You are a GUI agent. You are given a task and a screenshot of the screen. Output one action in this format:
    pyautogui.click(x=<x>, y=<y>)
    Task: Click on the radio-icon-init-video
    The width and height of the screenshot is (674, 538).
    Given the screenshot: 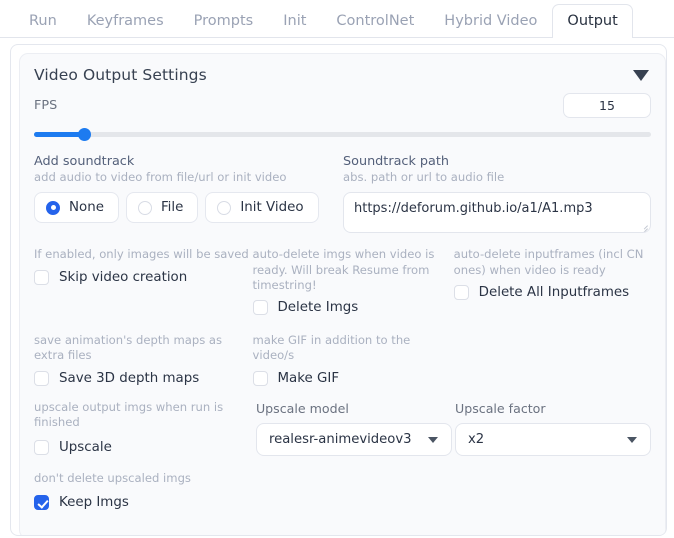 What is the action you would take?
    pyautogui.click(x=224, y=207)
    